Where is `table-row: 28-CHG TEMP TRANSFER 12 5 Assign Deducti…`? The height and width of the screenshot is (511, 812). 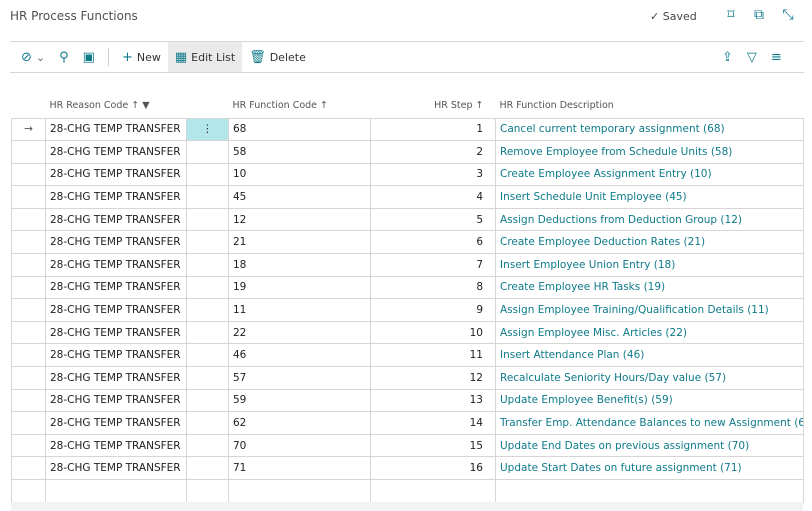 table-row: 28-CHG TEMP TRANSFER 12 5 Assign Deducti… is located at coordinates (407, 219).